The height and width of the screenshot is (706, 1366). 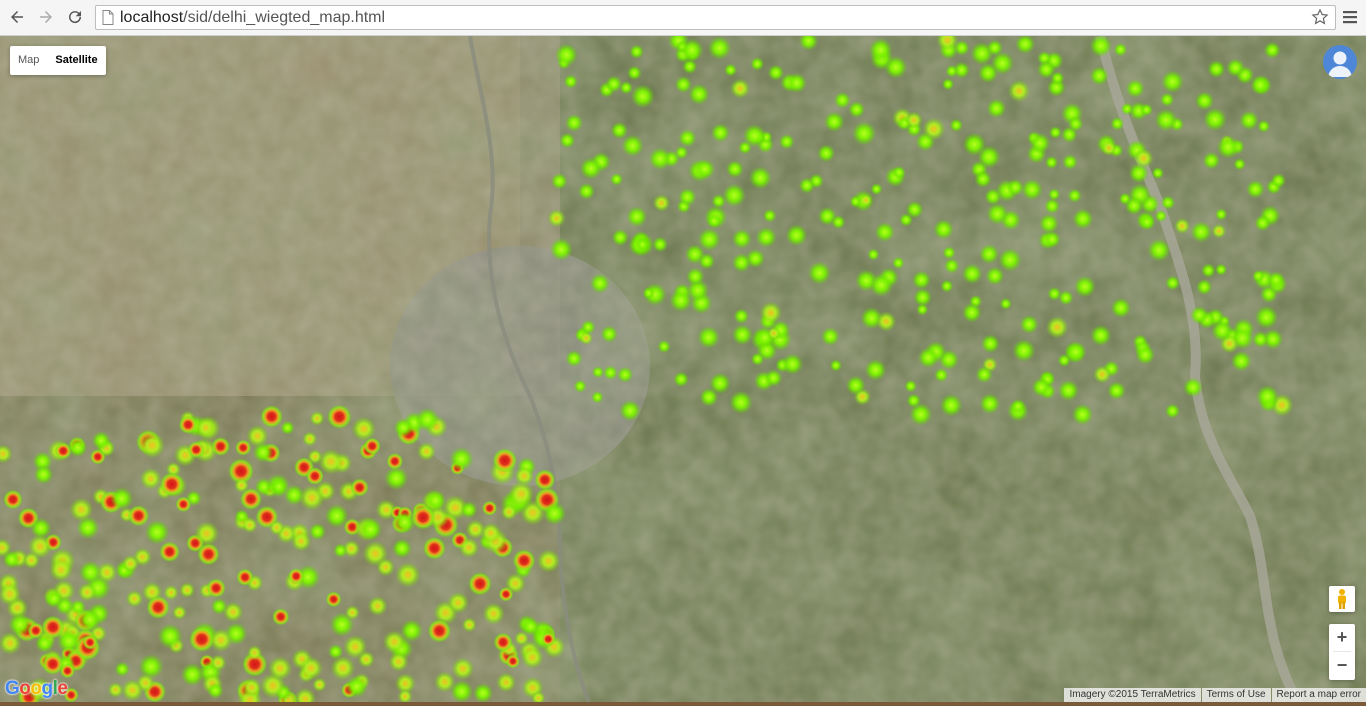 I want to click on map-type-map-button: Map, so click(x=28, y=60).